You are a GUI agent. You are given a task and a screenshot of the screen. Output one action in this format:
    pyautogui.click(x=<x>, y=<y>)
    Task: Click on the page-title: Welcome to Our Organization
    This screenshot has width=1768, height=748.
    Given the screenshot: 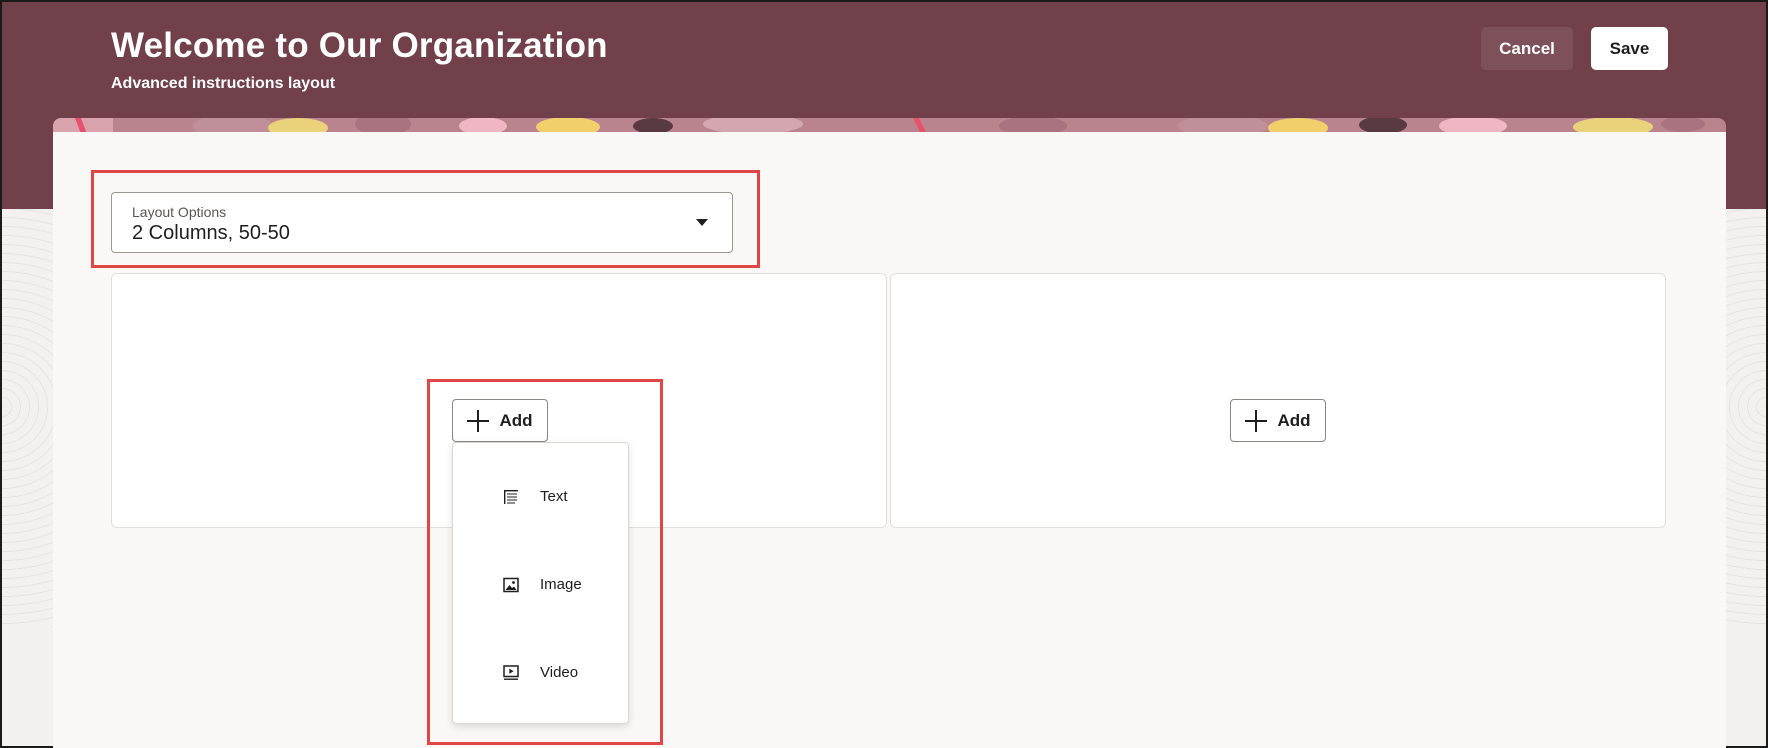 What is the action you would take?
    pyautogui.click(x=359, y=45)
    